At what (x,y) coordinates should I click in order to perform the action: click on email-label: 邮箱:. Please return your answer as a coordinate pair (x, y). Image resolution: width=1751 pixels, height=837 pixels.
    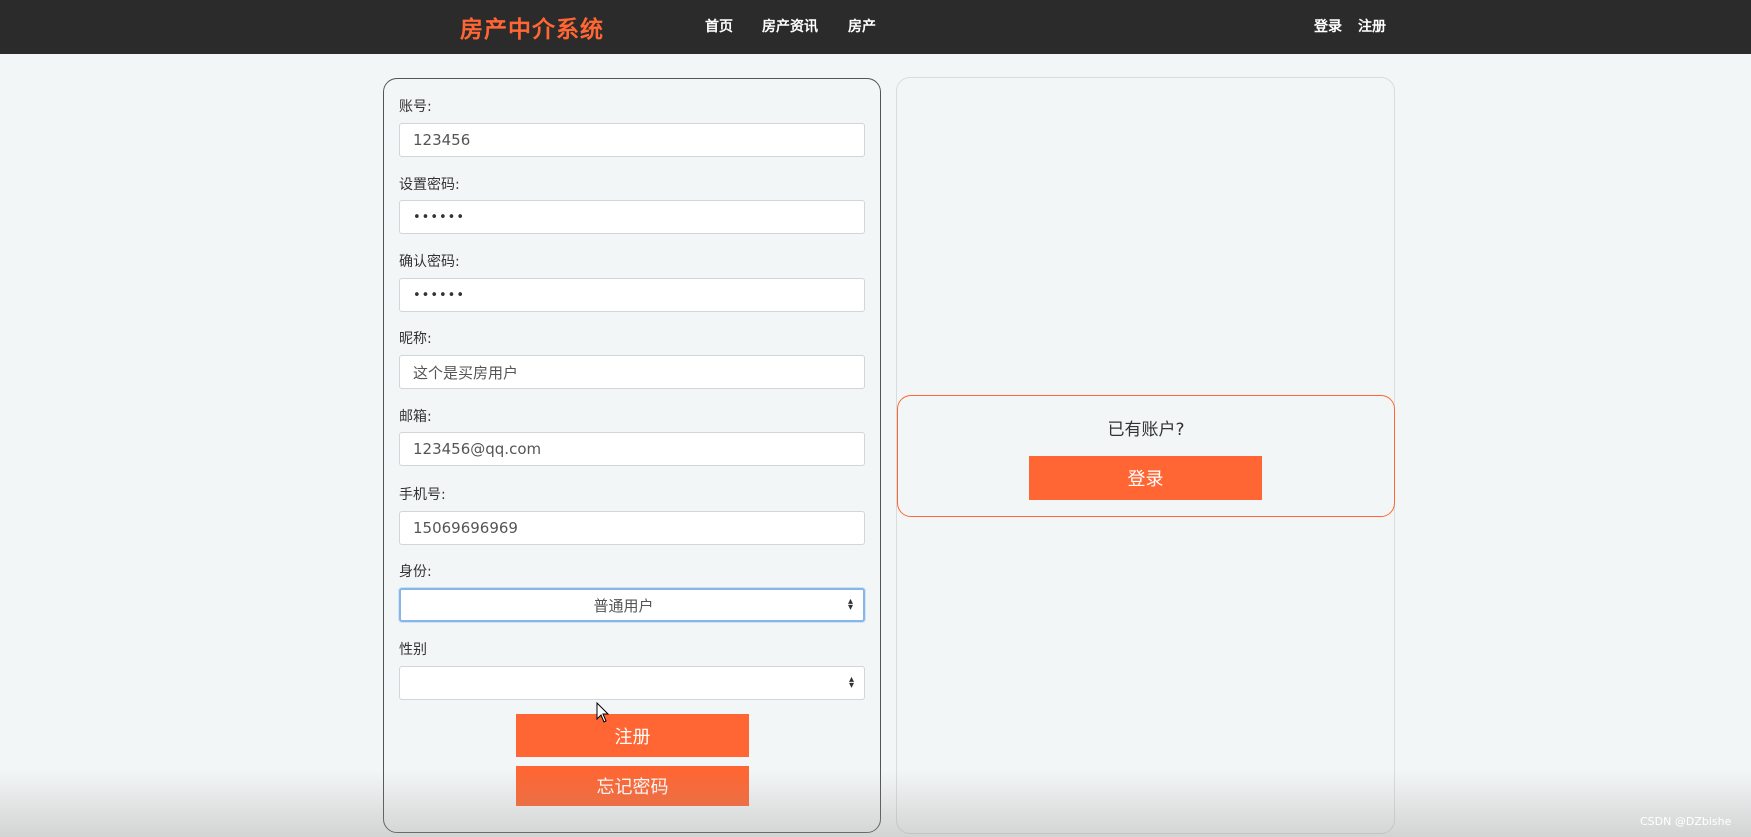
    Looking at the image, I should click on (415, 417).